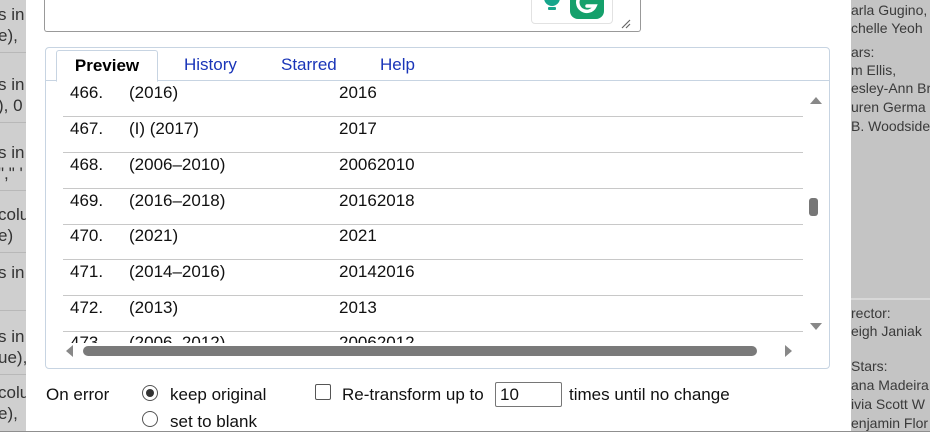 This screenshot has width=930, height=432. I want to click on retransform-suffix-label: times until no change, so click(649, 394).